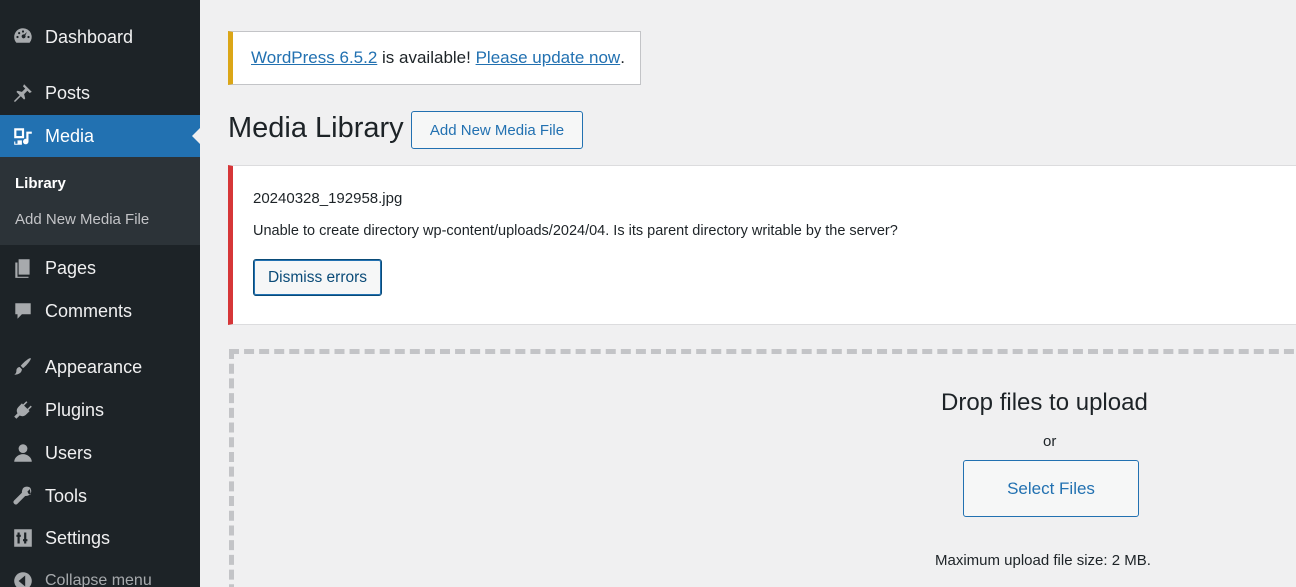 The height and width of the screenshot is (587, 1296). I want to click on submenu-item-add-new: Add New Media File, so click(82, 219).